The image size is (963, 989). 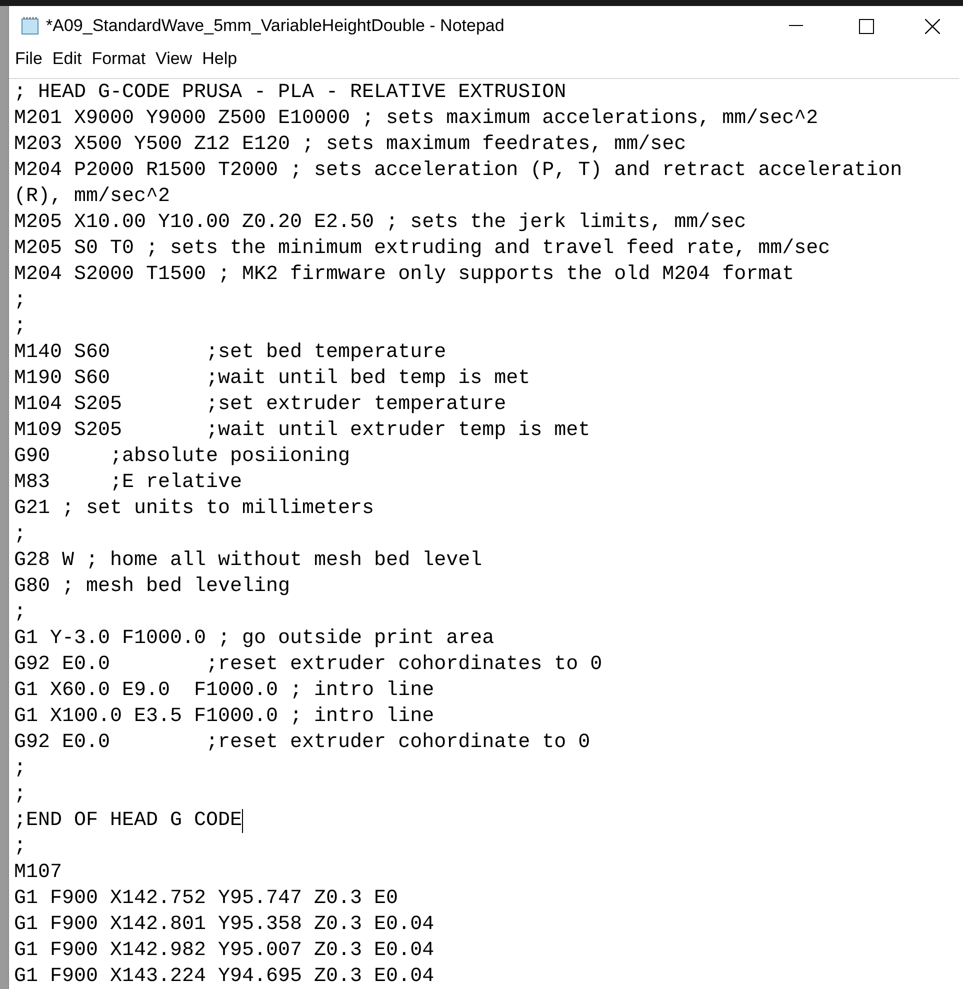 I want to click on code-line: M201 X9000 Y9000 Z500 E10000 ; sets maximum accelerations, mm/sec^2, so click(x=416, y=119).